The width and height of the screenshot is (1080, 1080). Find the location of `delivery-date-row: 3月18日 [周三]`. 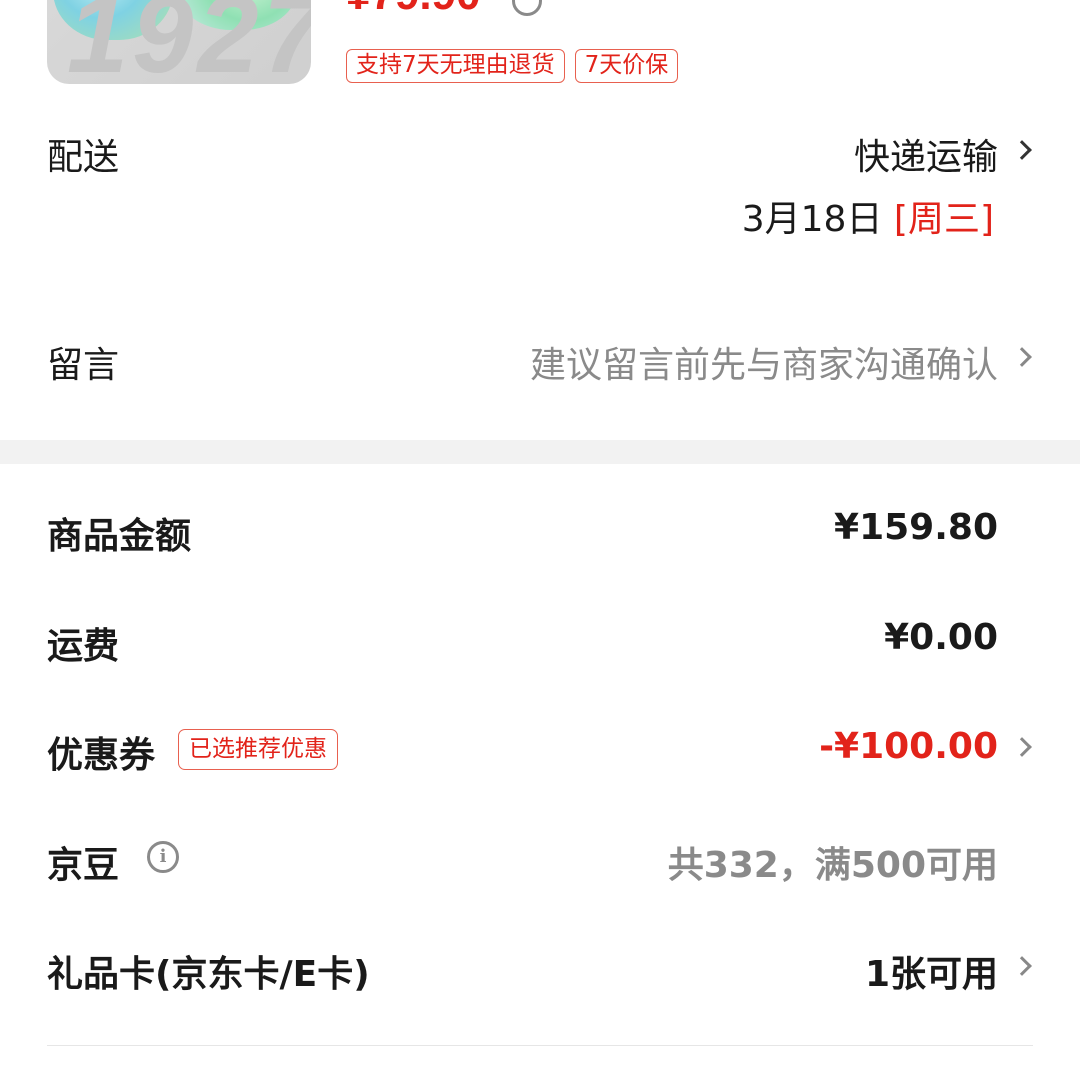

delivery-date-row: 3月18日 [周三] is located at coordinates (868, 216).